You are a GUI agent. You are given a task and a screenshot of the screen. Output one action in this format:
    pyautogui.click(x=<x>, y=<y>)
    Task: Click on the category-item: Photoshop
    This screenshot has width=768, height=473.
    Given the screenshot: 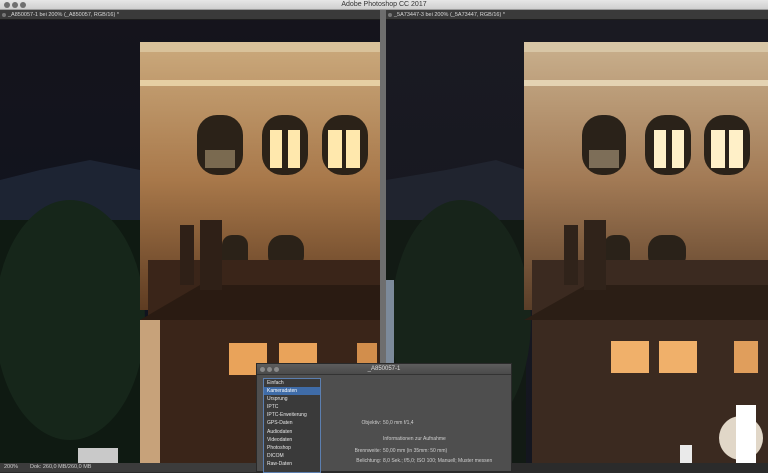 What is the action you would take?
    pyautogui.click(x=292, y=448)
    